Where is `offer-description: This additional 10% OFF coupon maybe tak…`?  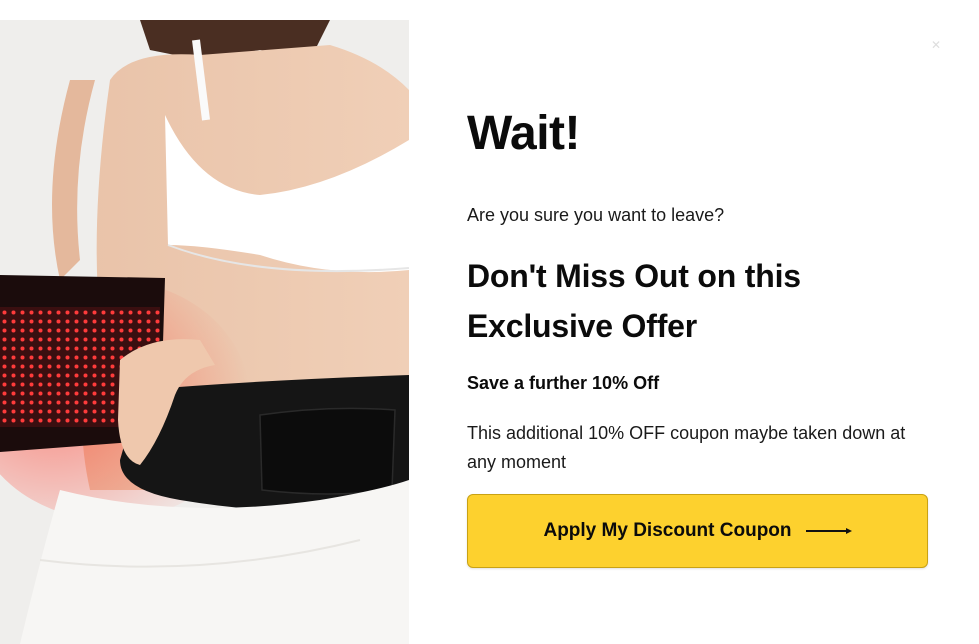 offer-description: This additional 10% OFF coupon maybe tak… is located at coordinates (686, 447).